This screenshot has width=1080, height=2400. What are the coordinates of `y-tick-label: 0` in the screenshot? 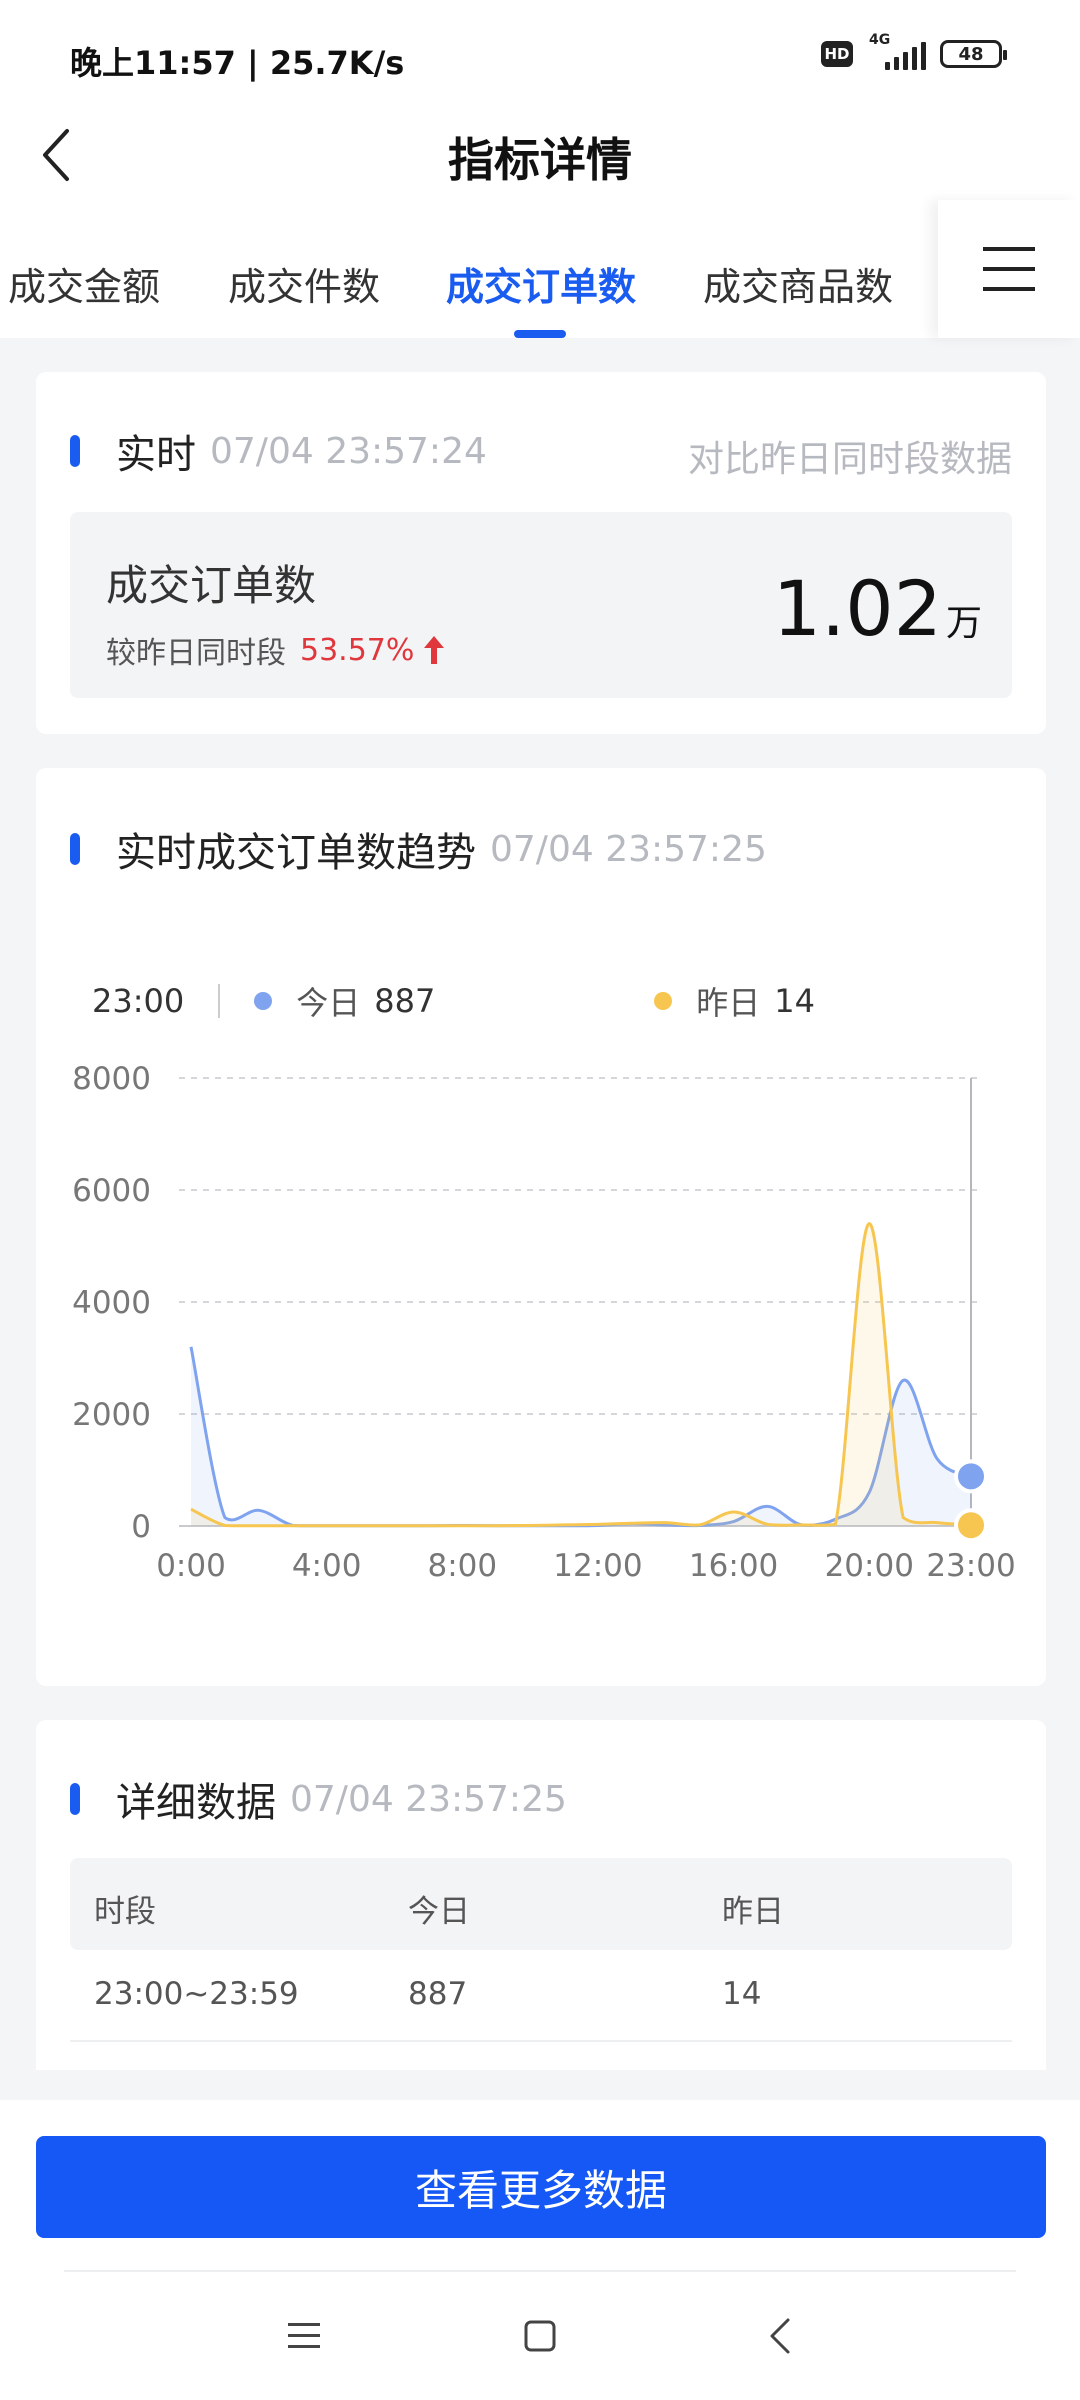 It's located at (141, 1527).